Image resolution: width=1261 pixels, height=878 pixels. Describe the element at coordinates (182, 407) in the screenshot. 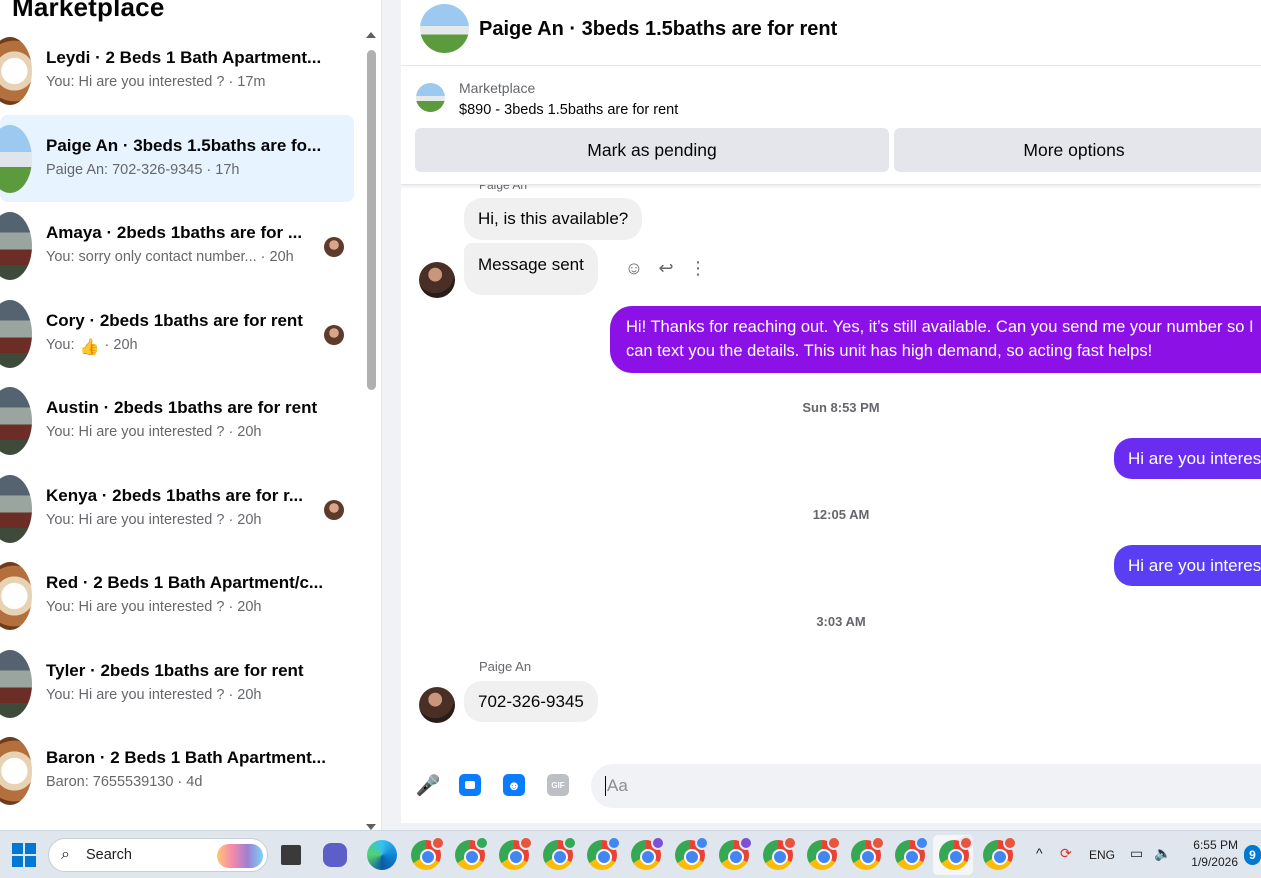

I see `conversation-name: Austin · 2beds 1baths are for rent` at that location.